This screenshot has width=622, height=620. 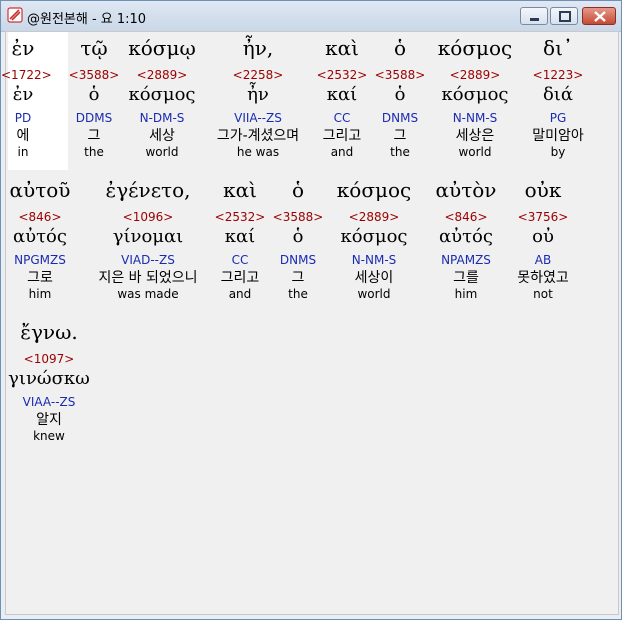 What do you see at coordinates (466, 190) in the screenshot?
I see `greek-word: αὐτὸν` at bounding box center [466, 190].